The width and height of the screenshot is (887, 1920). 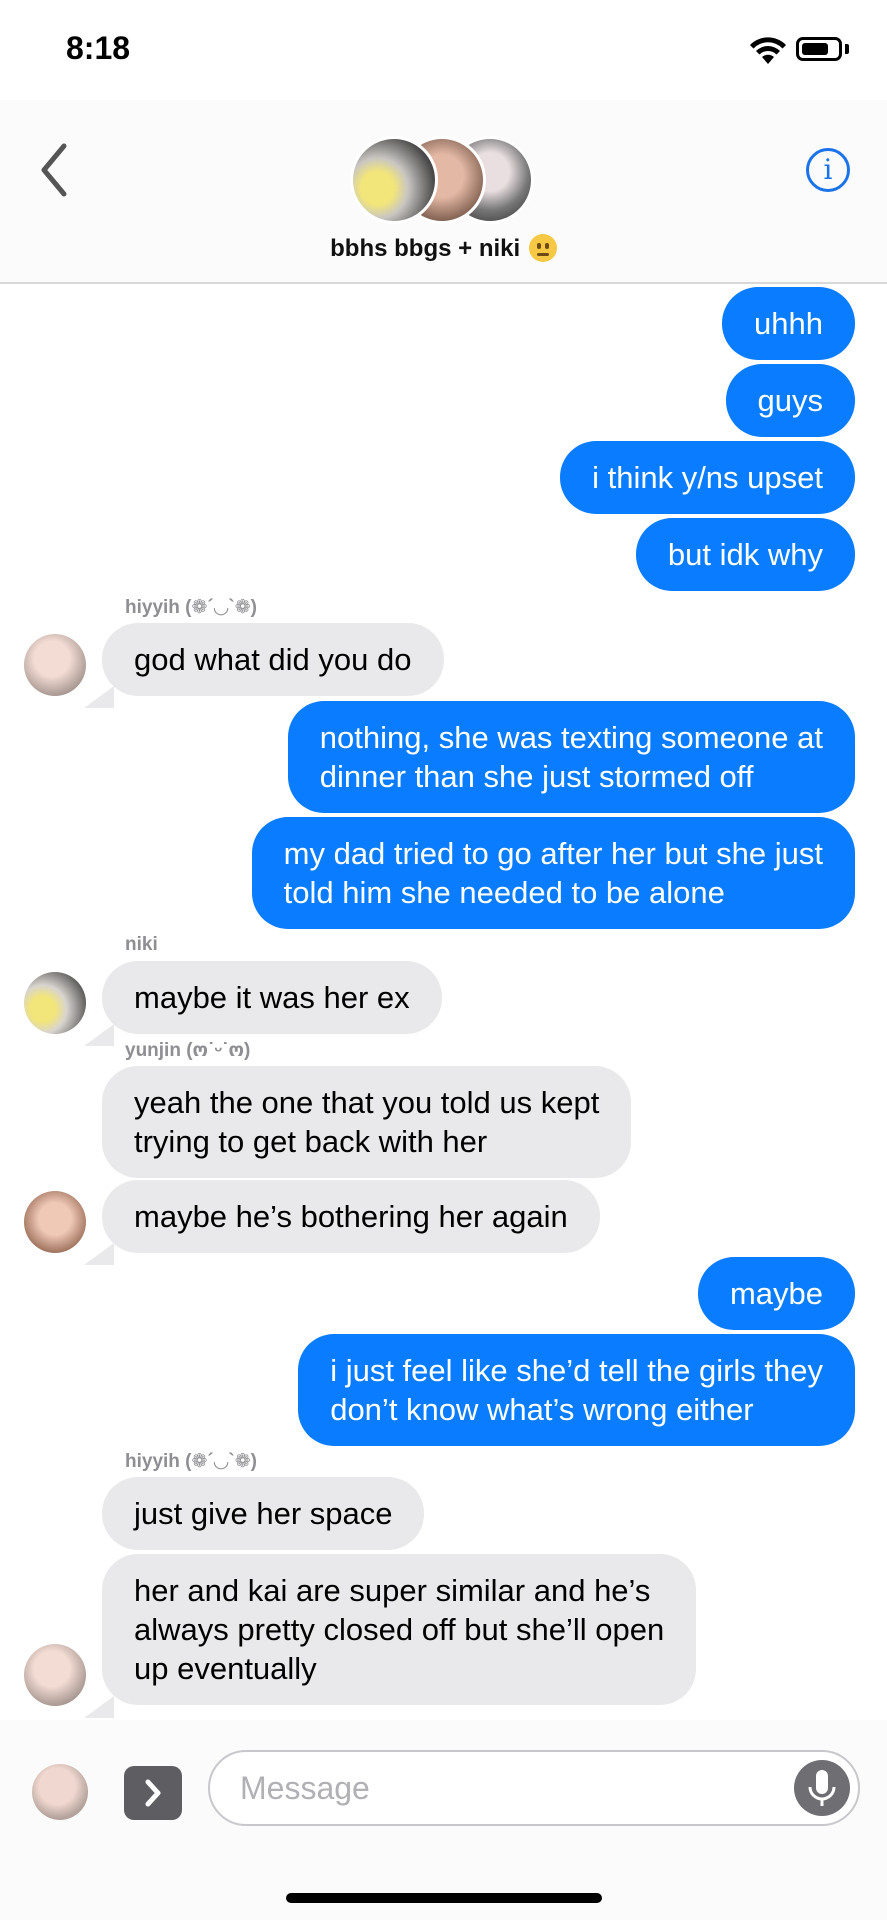 I want to click on group-avatar-stack, so click(x=442, y=180).